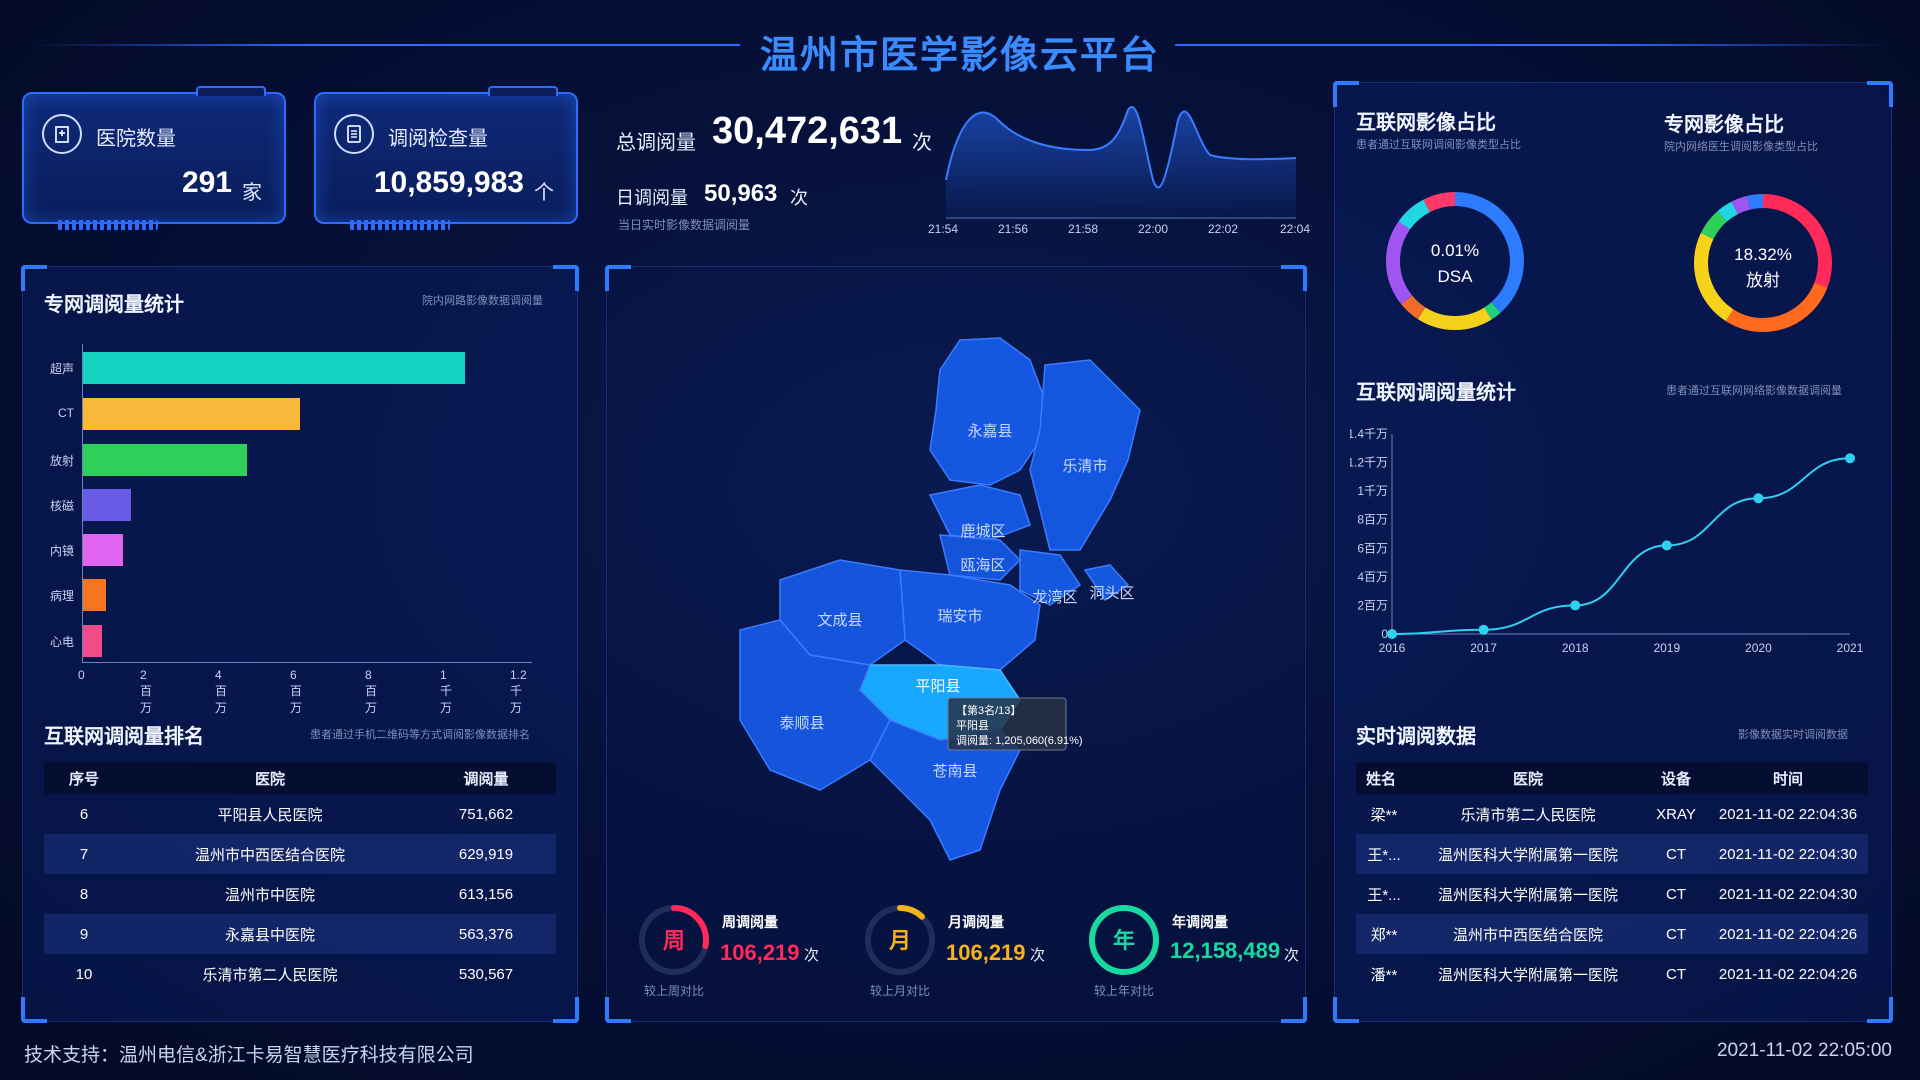  I want to click on bar-x-tick-6: 1.2千万, so click(518, 691).